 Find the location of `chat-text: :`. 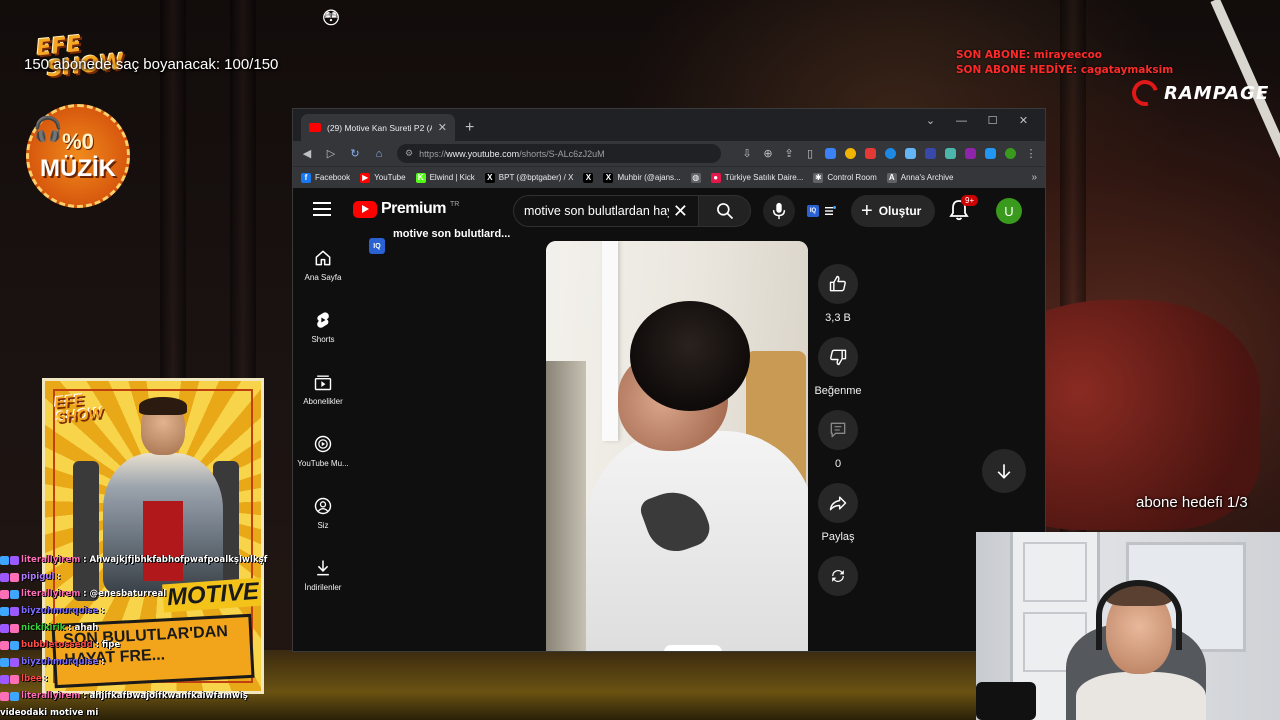

chat-text: : is located at coordinates (59, 577).